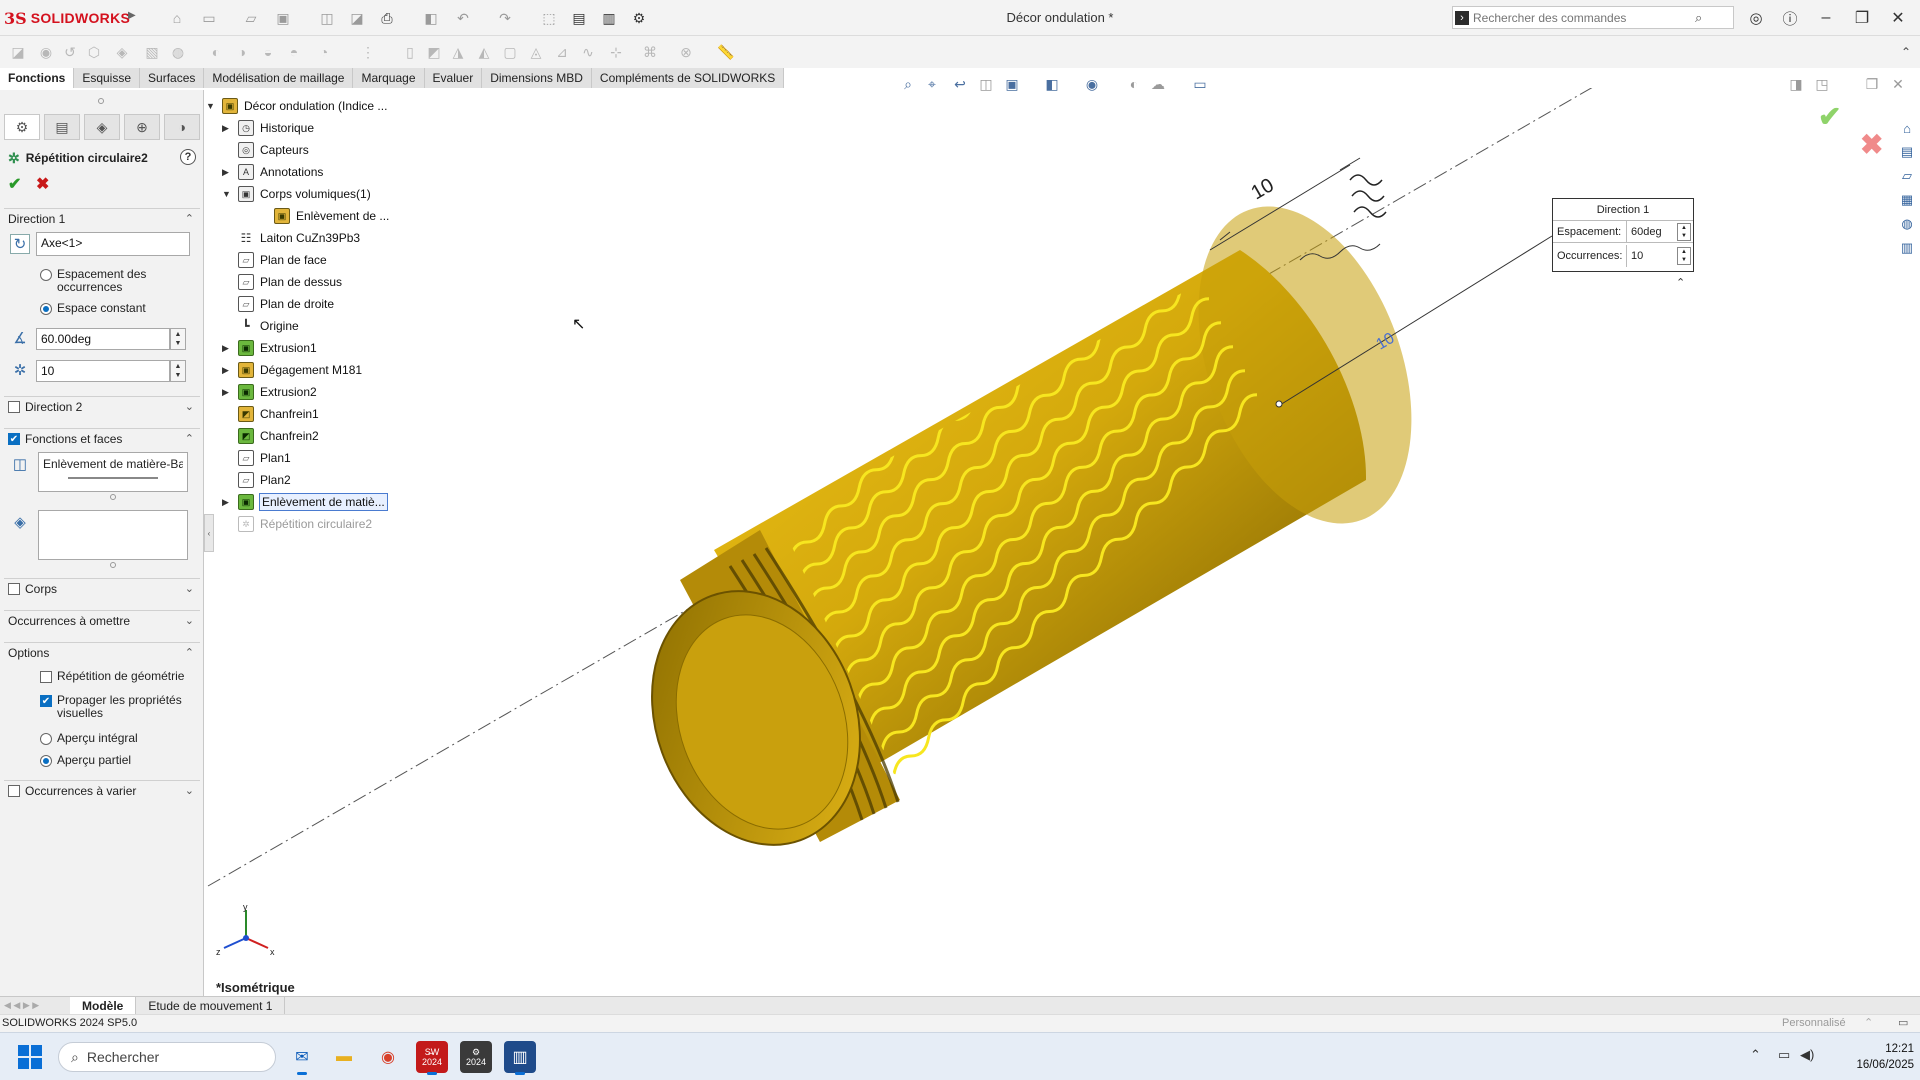  Describe the element at coordinates (278, 436) in the screenshot. I see `tree-item-chanfrein2: ◩ Chanfrein2` at that location.